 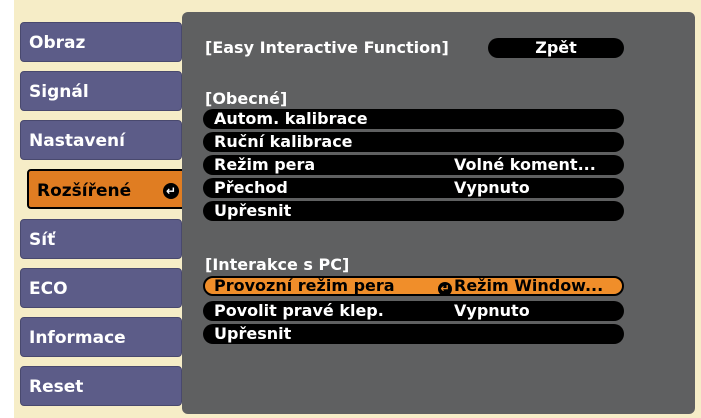 I want to click on menu-row-manual-calibration: Ruční kalibrace, so click(x=413, y=142).